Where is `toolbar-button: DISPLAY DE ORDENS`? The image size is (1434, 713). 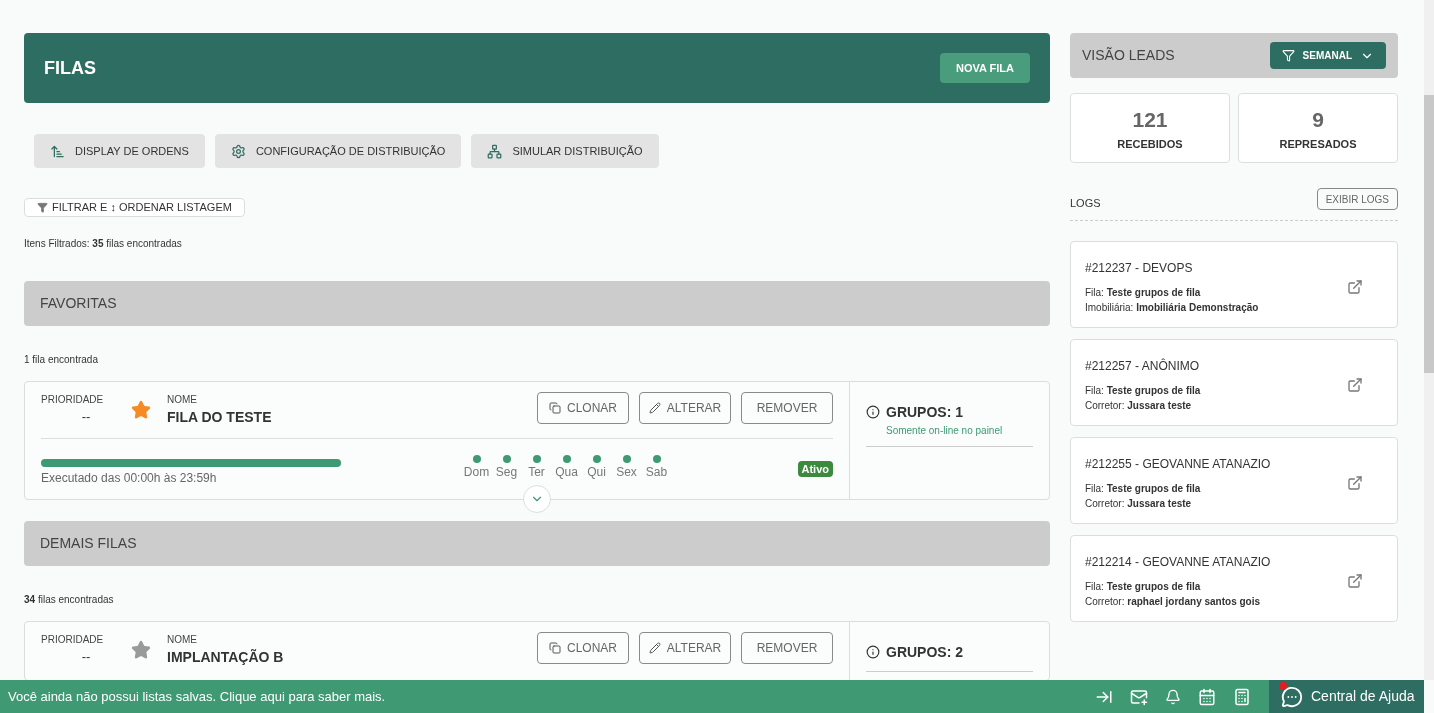
toolbar-button: DISPLAY DE ORDENS is located at coordinates (119, 151).